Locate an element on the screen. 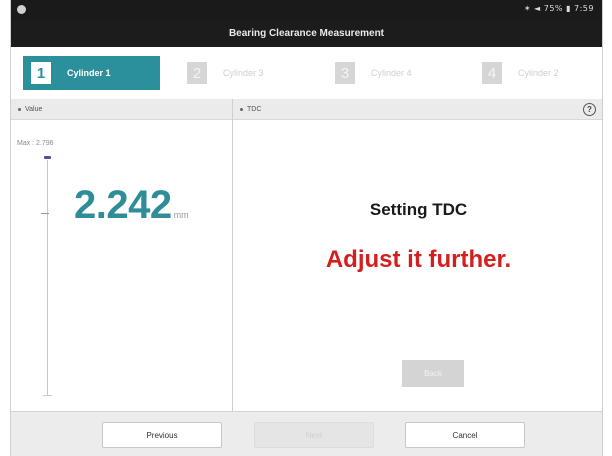 This screenshot has height=456, width=612. tdc-pane-header: TDC is located at coordinates (417, 109).